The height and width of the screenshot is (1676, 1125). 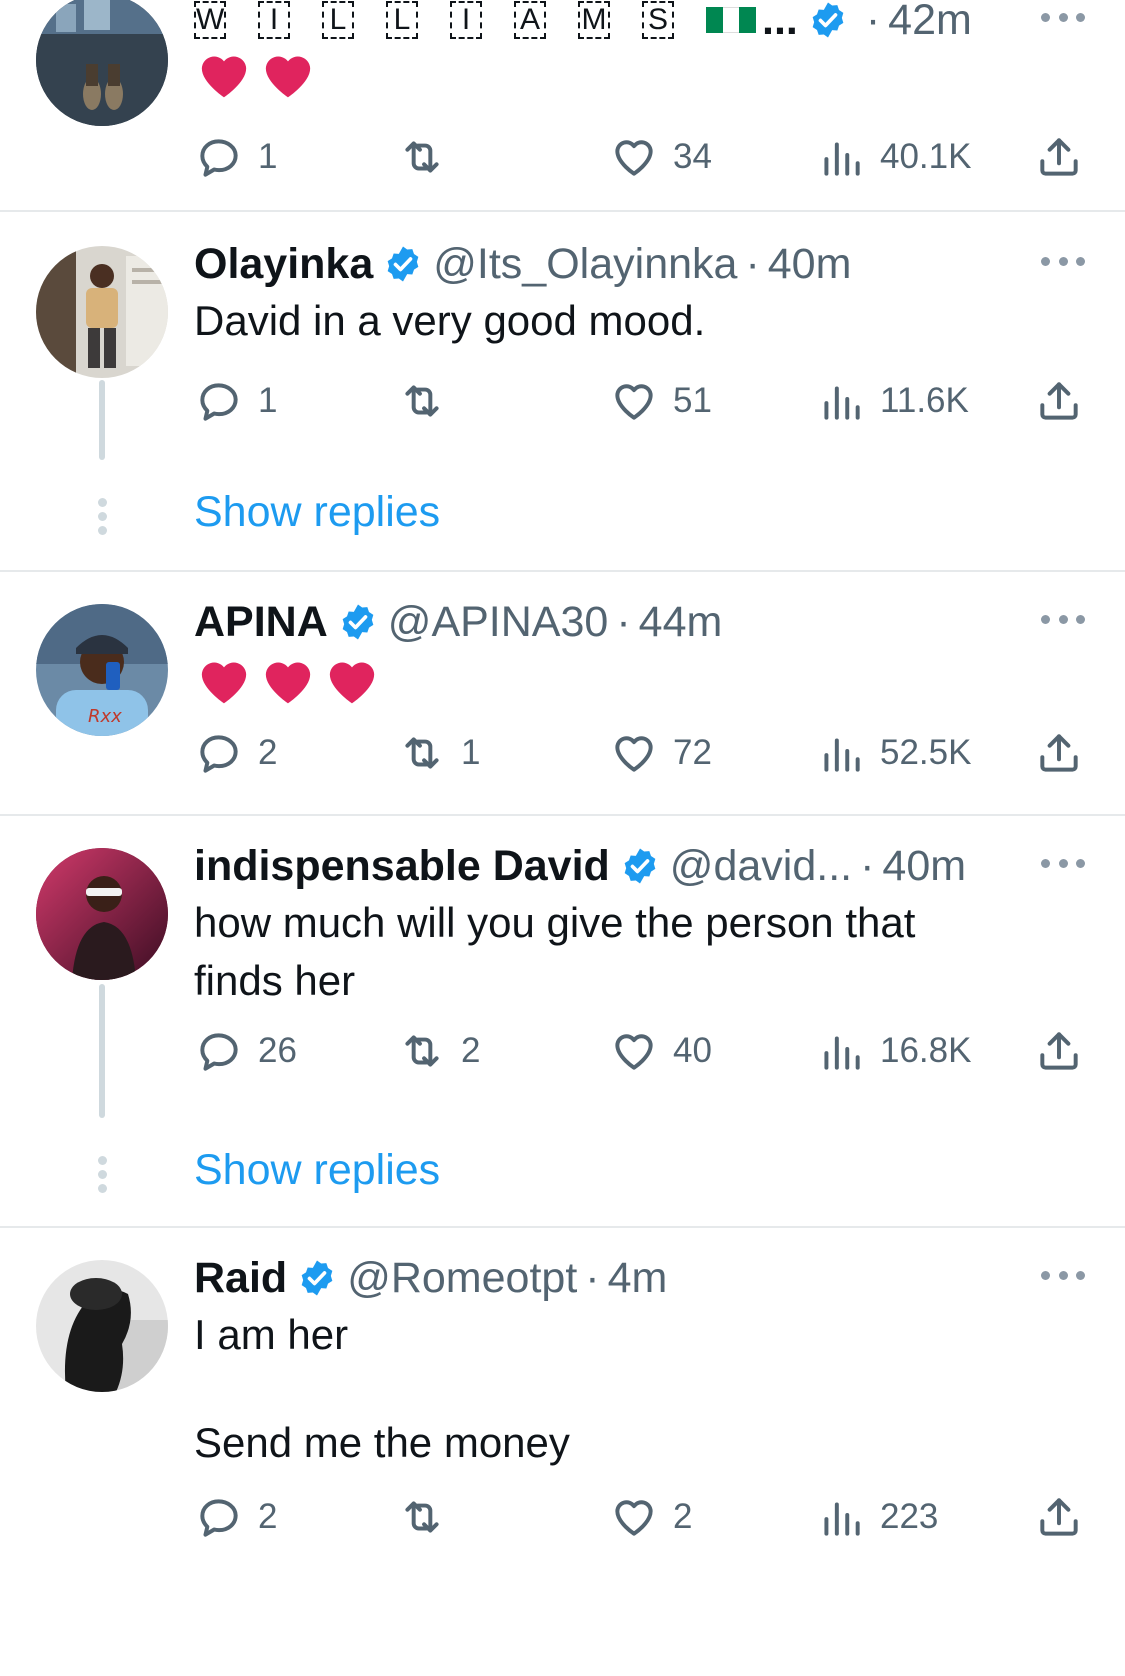 What do you see at coordinates (660, 753) in the screenshot?
I see `like-button: 72` at bounding box center [660, 753].